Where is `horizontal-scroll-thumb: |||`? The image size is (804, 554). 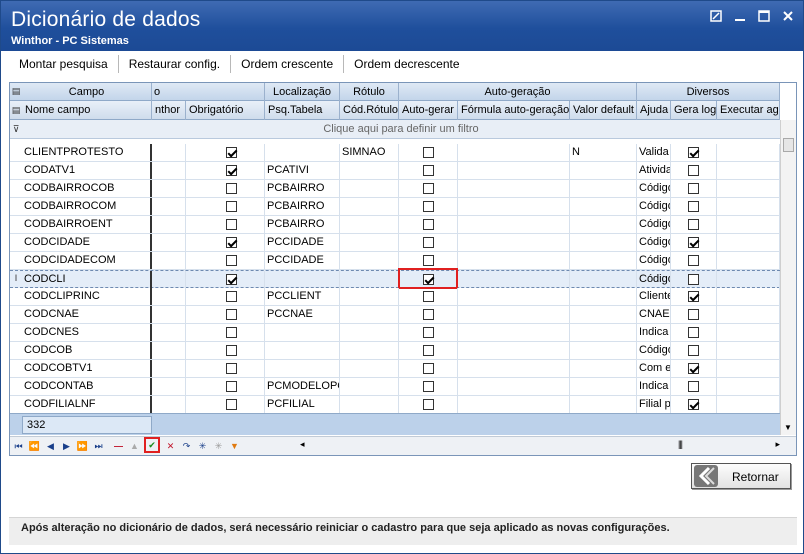
horizontal-scroll-thumb: ||| is located at coordinates (680, 444).